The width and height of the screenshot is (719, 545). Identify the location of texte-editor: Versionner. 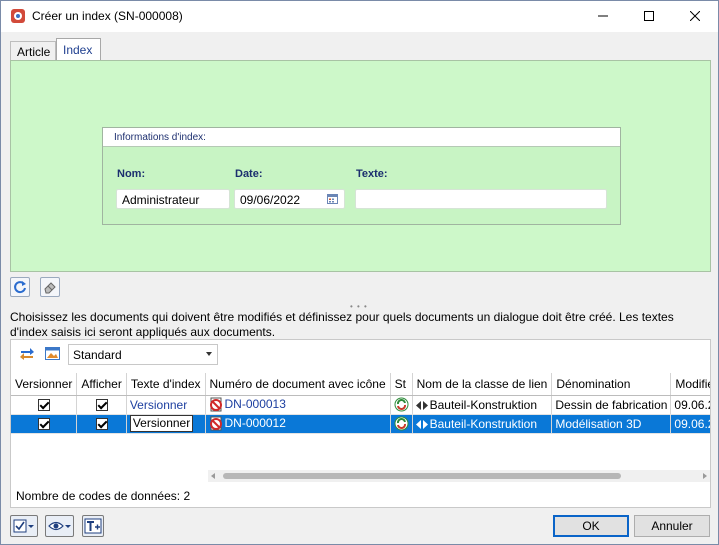
(161, 423).